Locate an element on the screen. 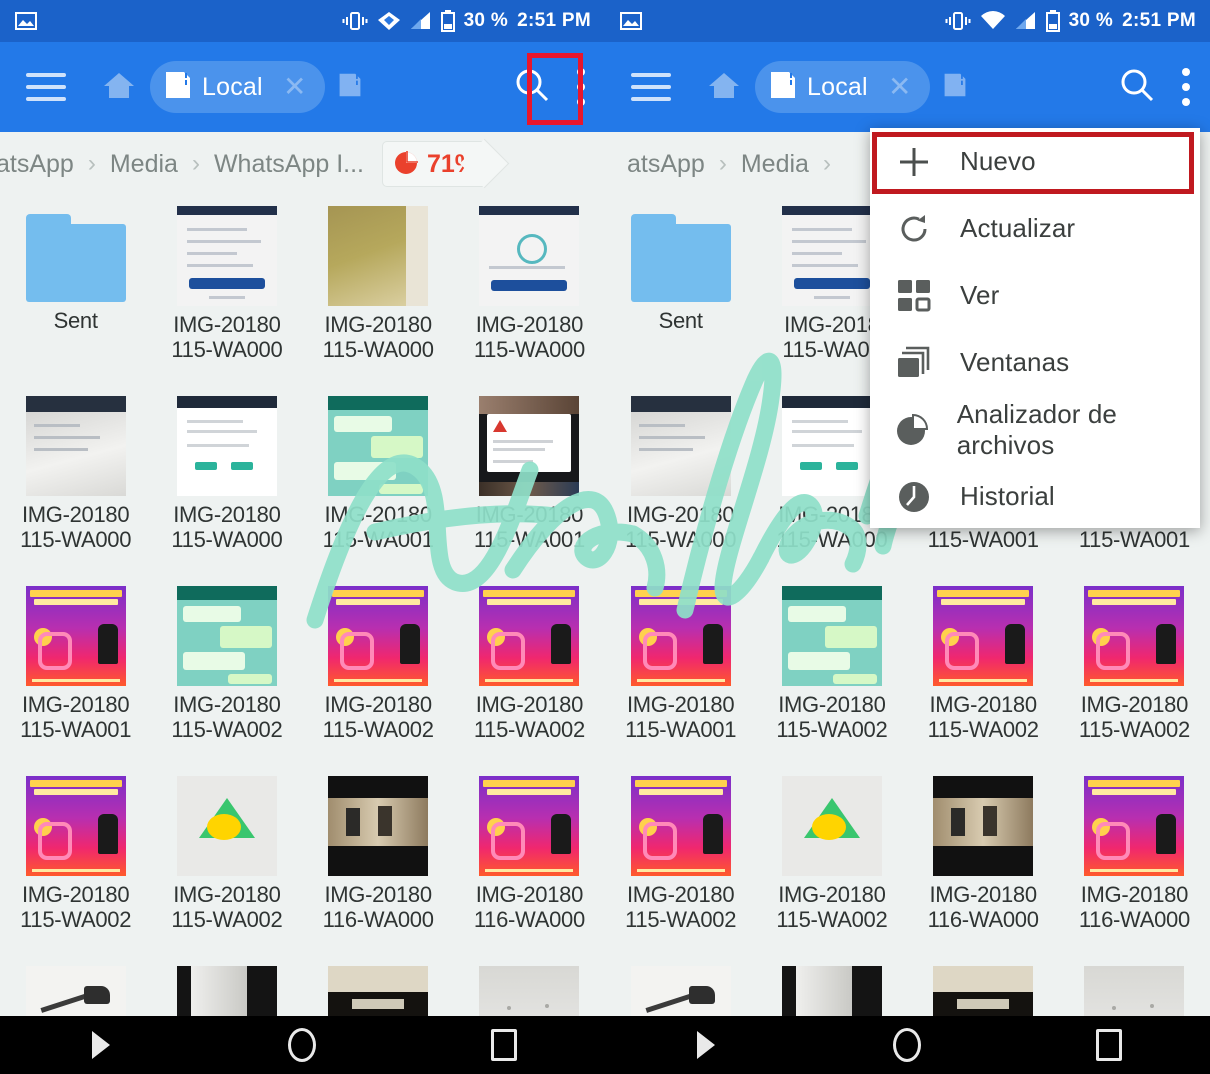  menu-item-nuevo: Nuevo is located at coordinates (1035, 161).